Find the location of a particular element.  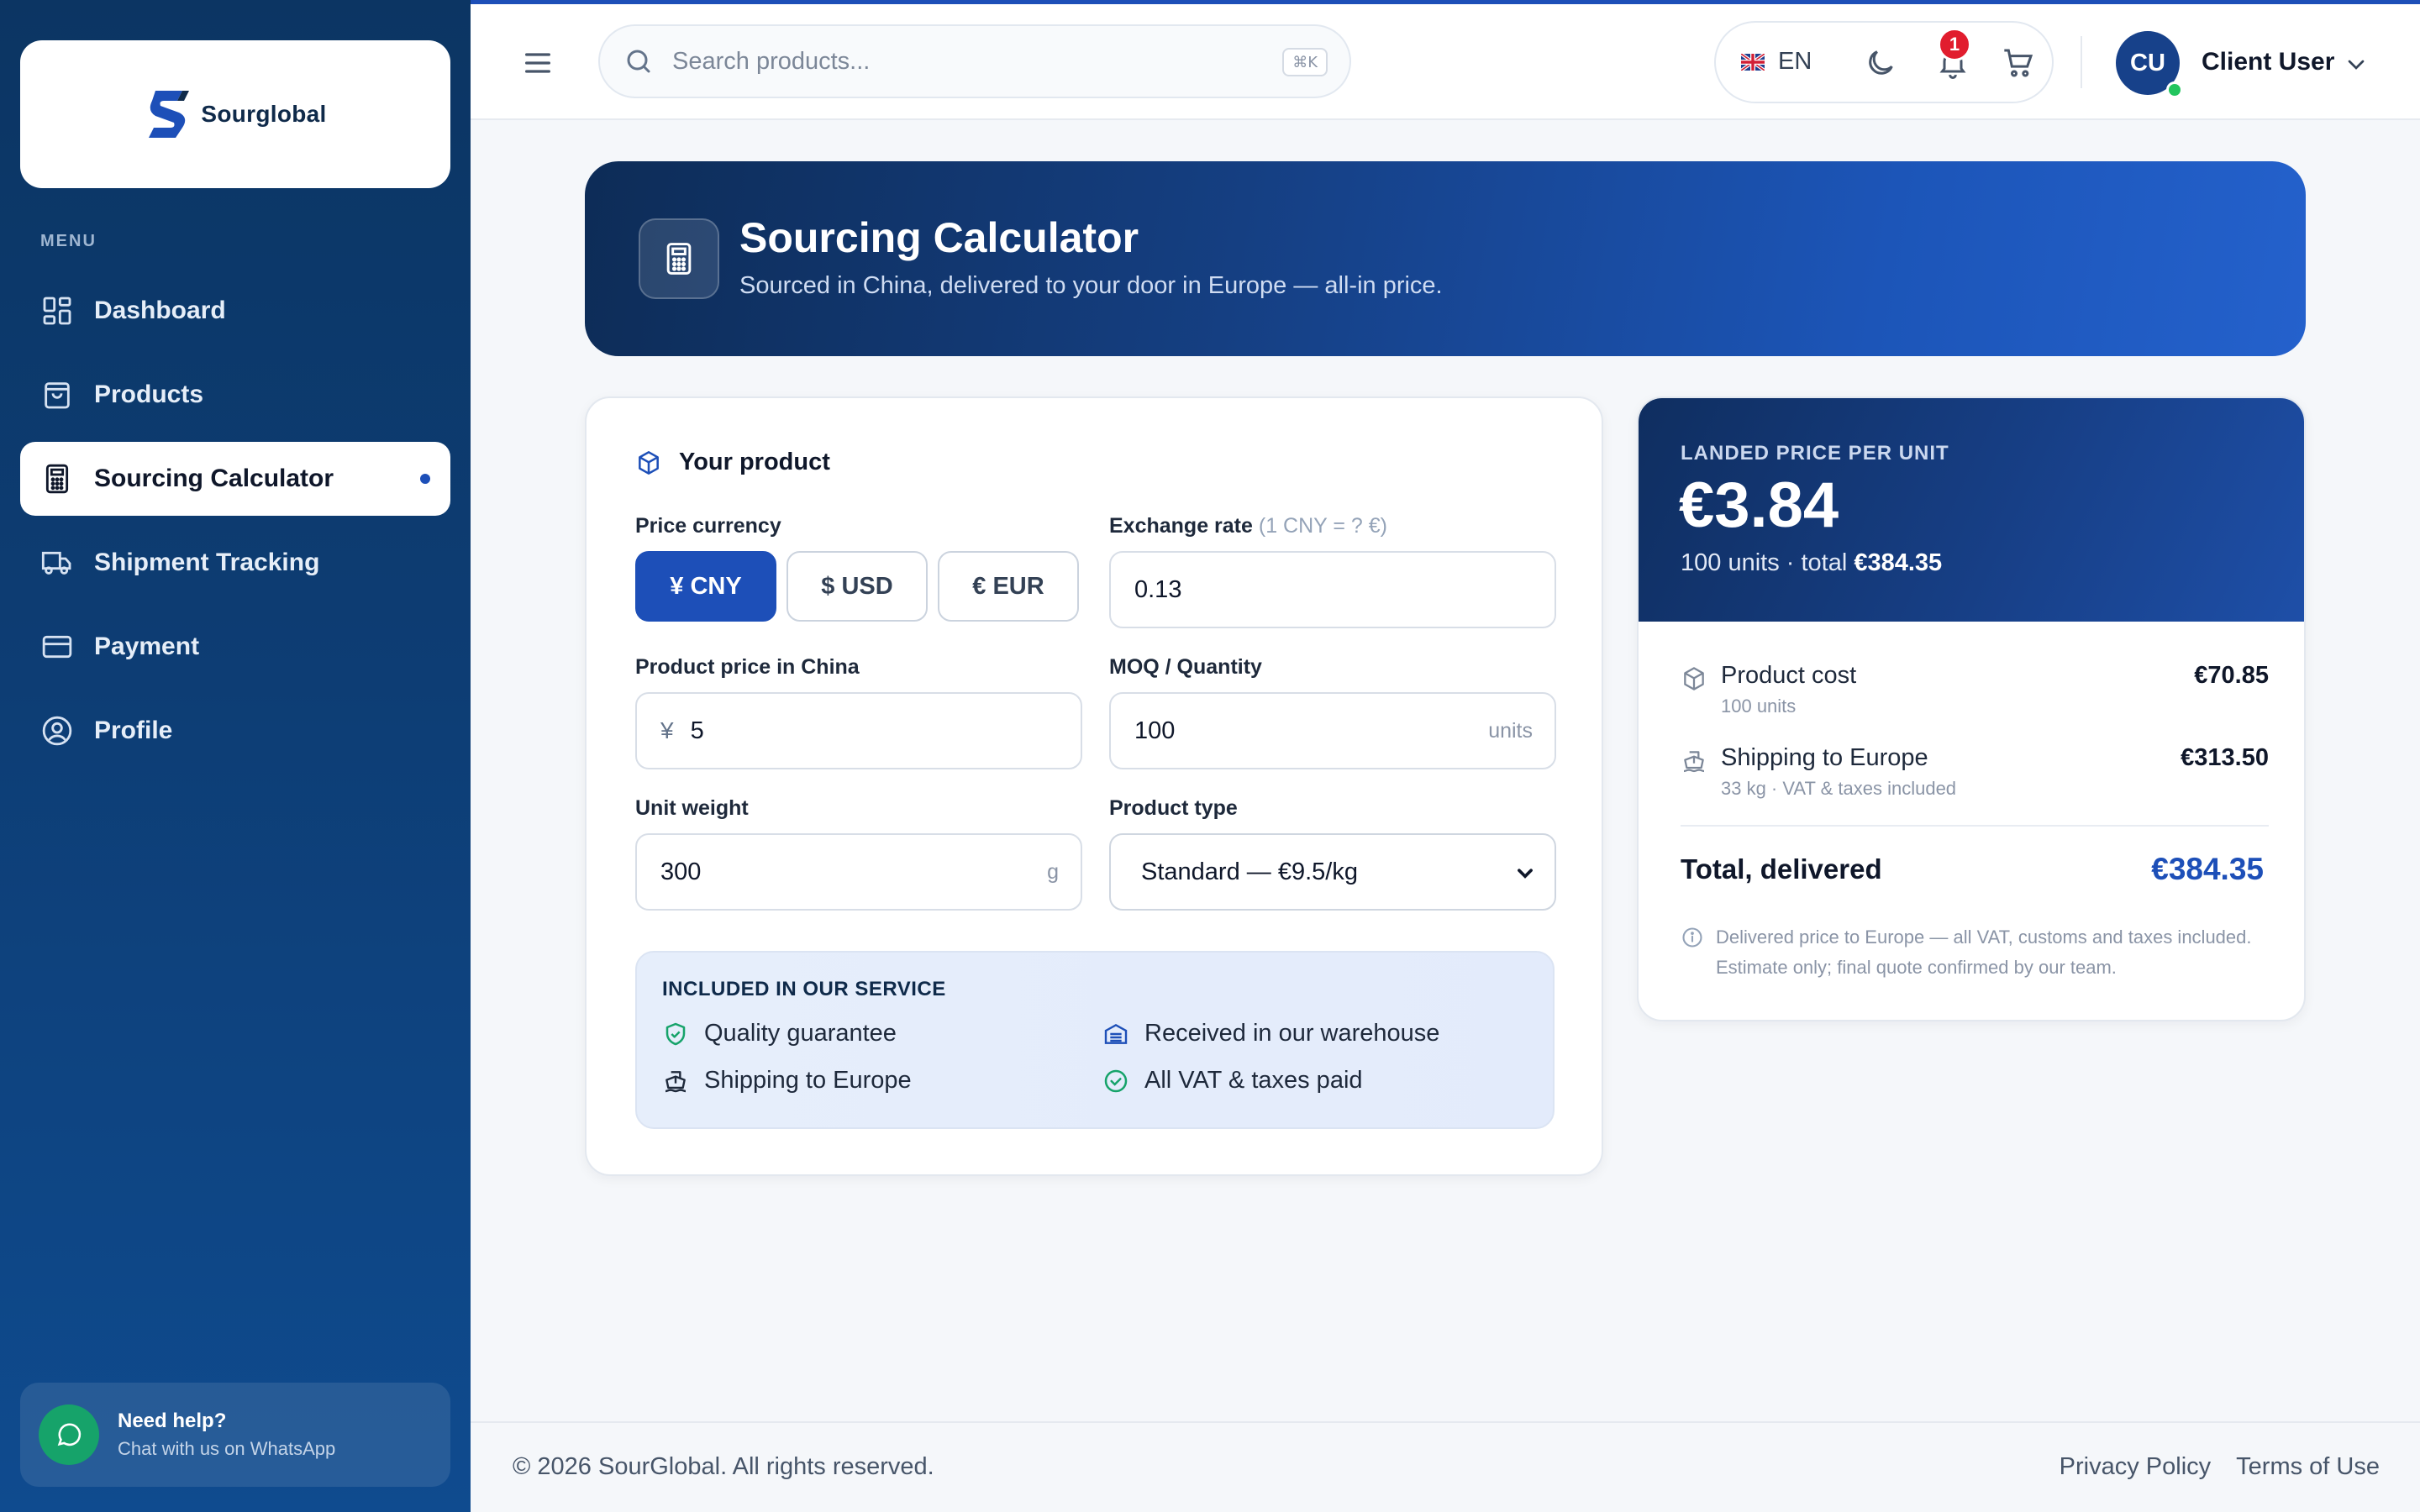

currency-usd-button: $ USD is located at coordinates (857, 586).